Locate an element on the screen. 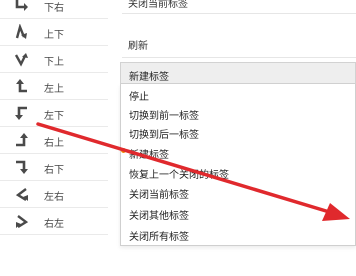 This screenshot has width=356, height=276. gesture-row: 下上 is located at coordinates (54, 59).